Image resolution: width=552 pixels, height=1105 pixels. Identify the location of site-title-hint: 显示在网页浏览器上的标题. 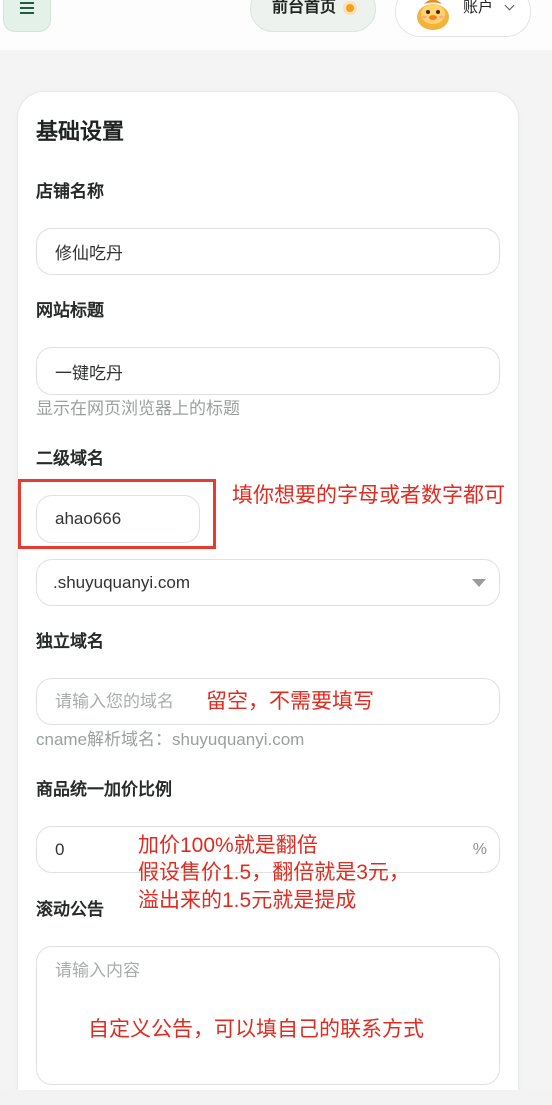
(138, 408).